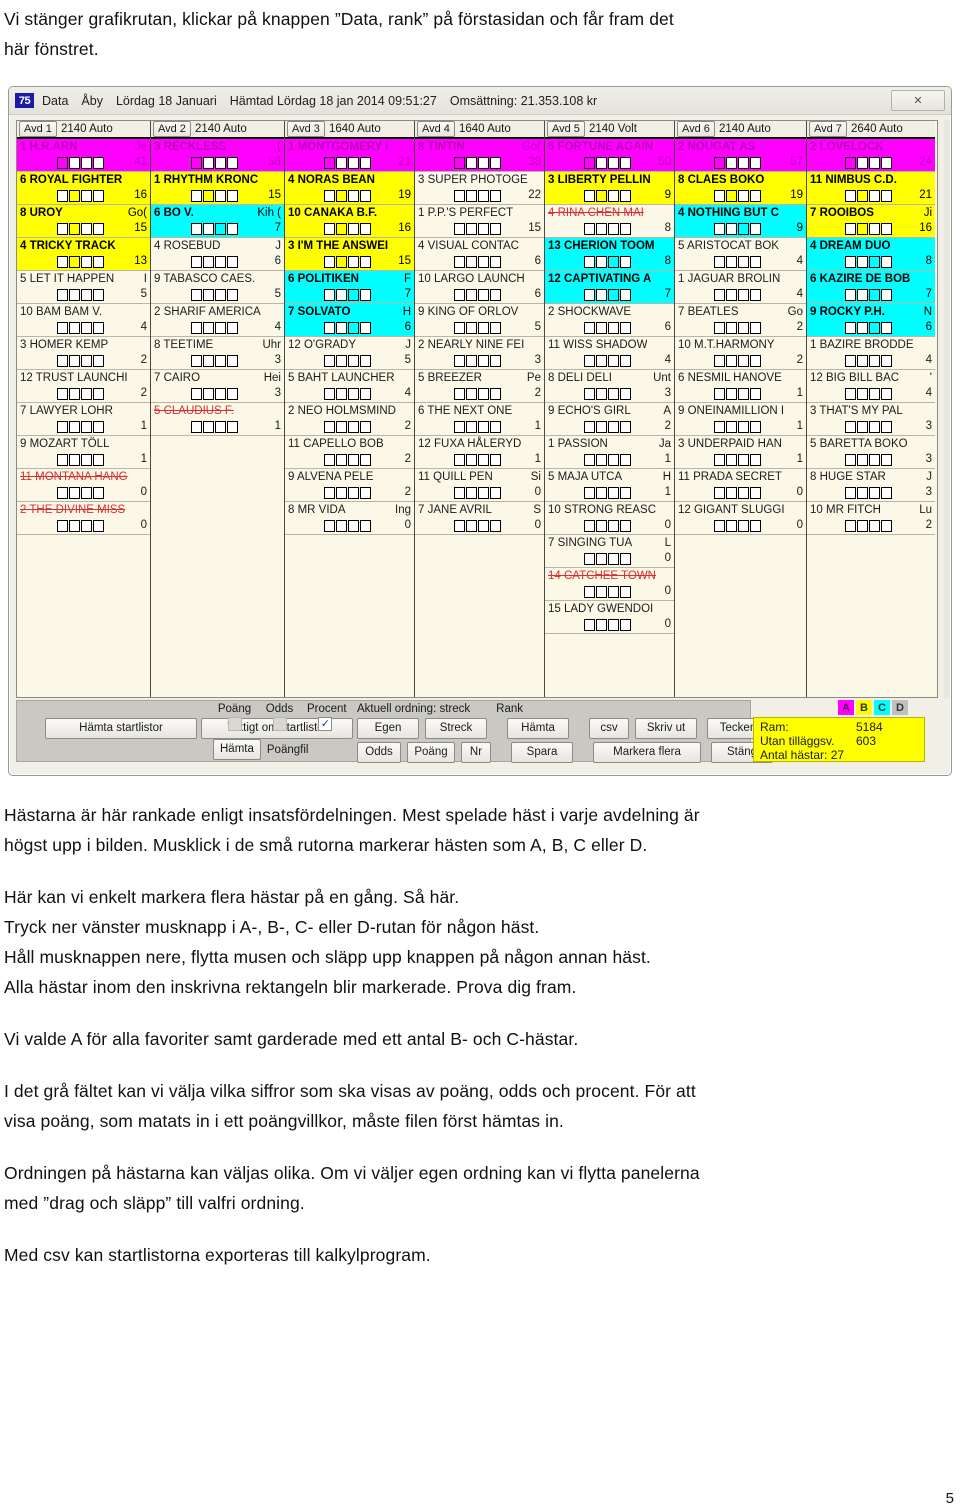  Describe the element at coordinates (871, 188) in the screenshot. I see `horse-row: 11 NIMBUS C.D. 21` at that location.